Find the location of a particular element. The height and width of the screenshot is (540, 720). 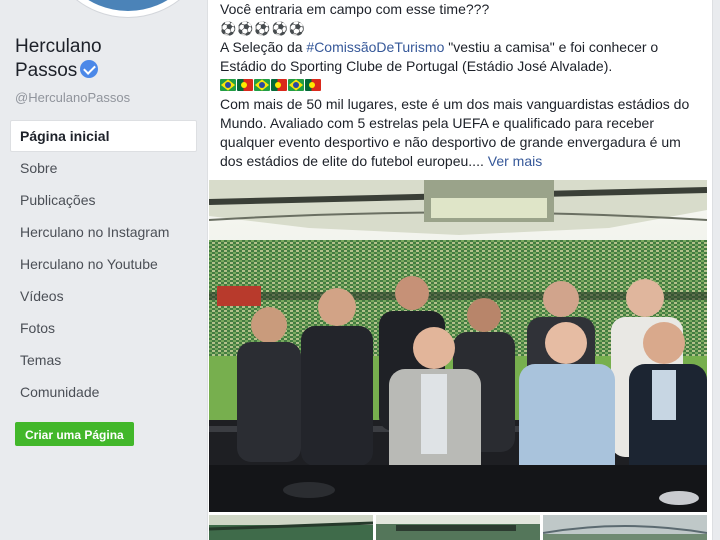

profile-picture is located at coordinates (128, 9).